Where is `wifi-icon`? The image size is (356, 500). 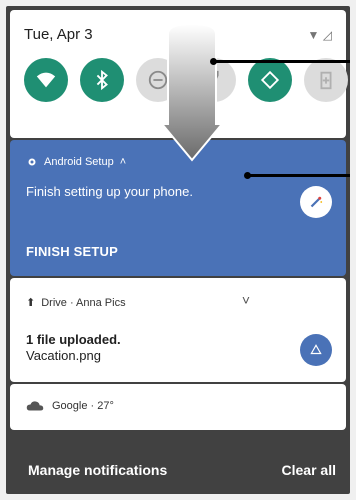
wifi-icon is located at coordinates (46, 80).